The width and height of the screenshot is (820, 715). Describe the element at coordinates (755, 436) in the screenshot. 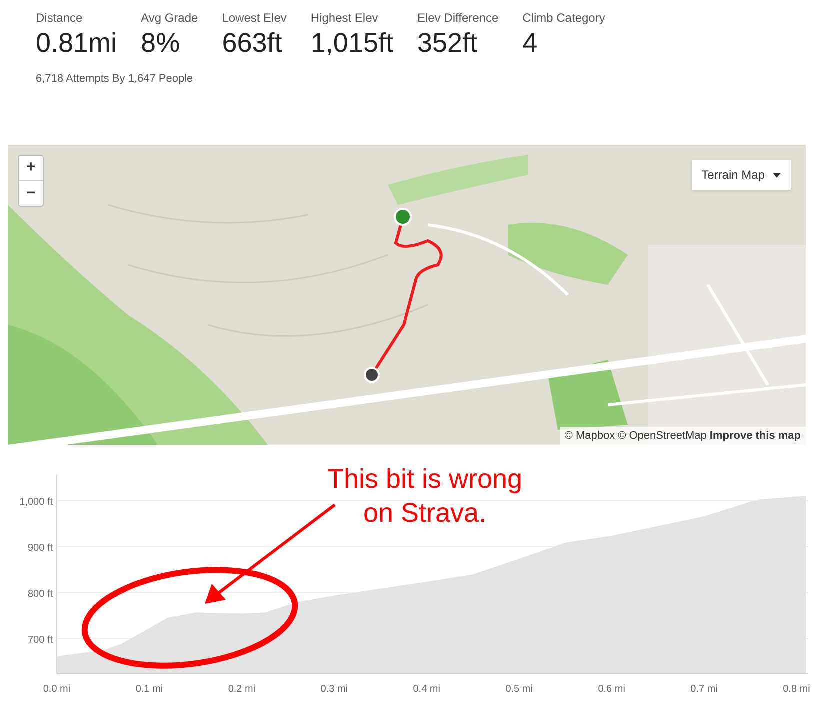

I see `improve-map-link: Improve this map` at that location.